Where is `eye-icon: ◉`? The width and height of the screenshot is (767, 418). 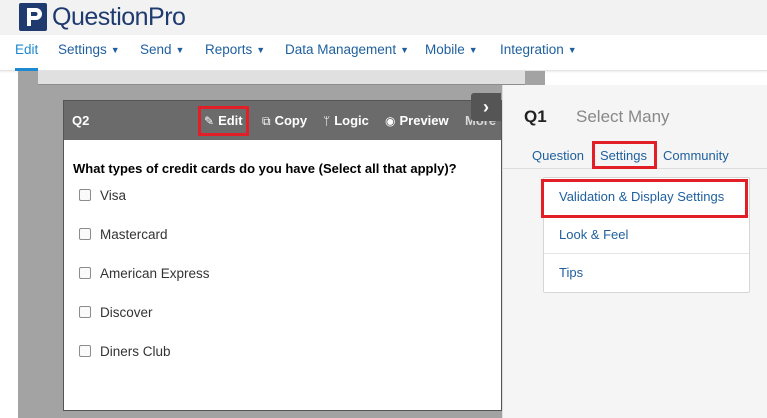
eye-icon: ◉ is located at coordinates (390, 121).